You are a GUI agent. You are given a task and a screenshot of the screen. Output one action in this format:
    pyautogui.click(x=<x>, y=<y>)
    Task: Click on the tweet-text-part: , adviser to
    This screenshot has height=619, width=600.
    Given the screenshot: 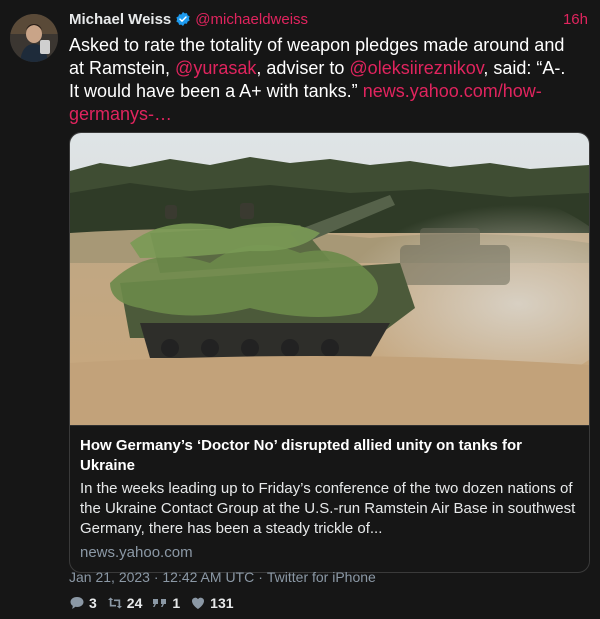 What is the action you would take?
    pyautogui.click(x=303, y=68)
    